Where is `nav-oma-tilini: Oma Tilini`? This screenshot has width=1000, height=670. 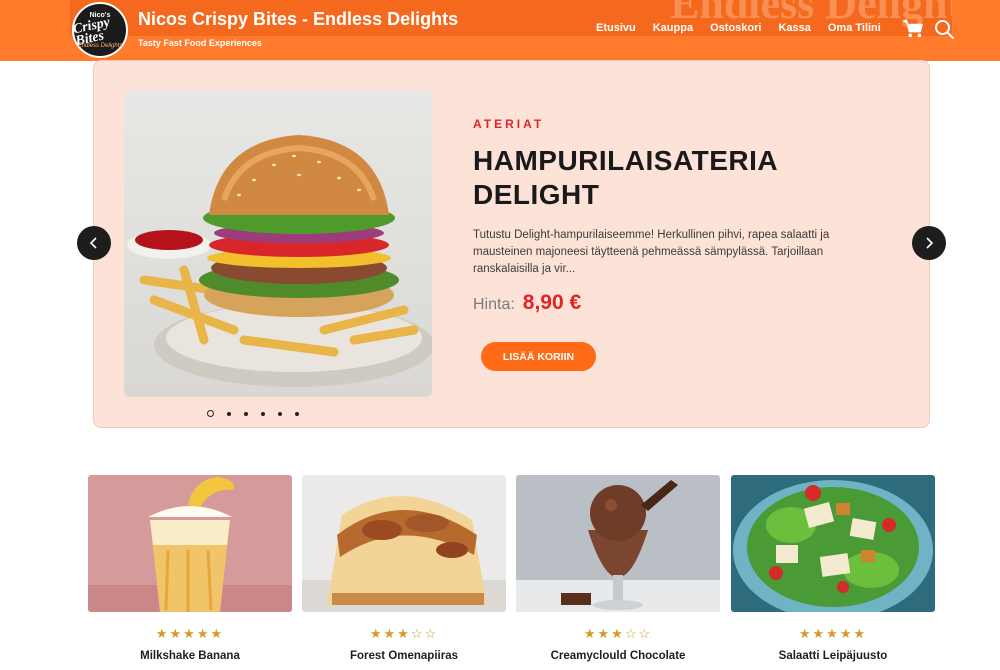
nav-oma-tilini: Oma Tilini is located at coordinates (854, 28).